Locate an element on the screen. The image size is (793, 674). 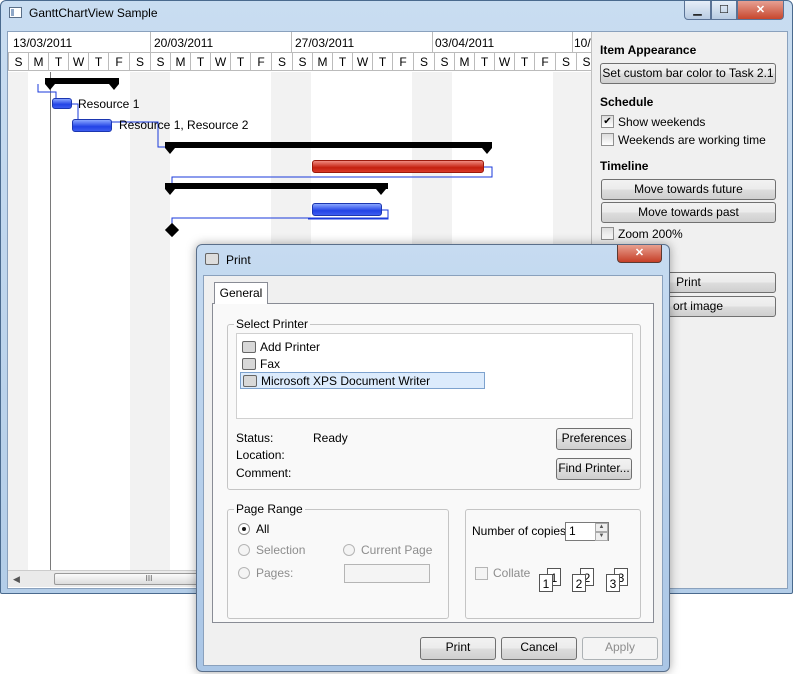
spin-down-icon: ▼ is located at coordinates (601, 536).